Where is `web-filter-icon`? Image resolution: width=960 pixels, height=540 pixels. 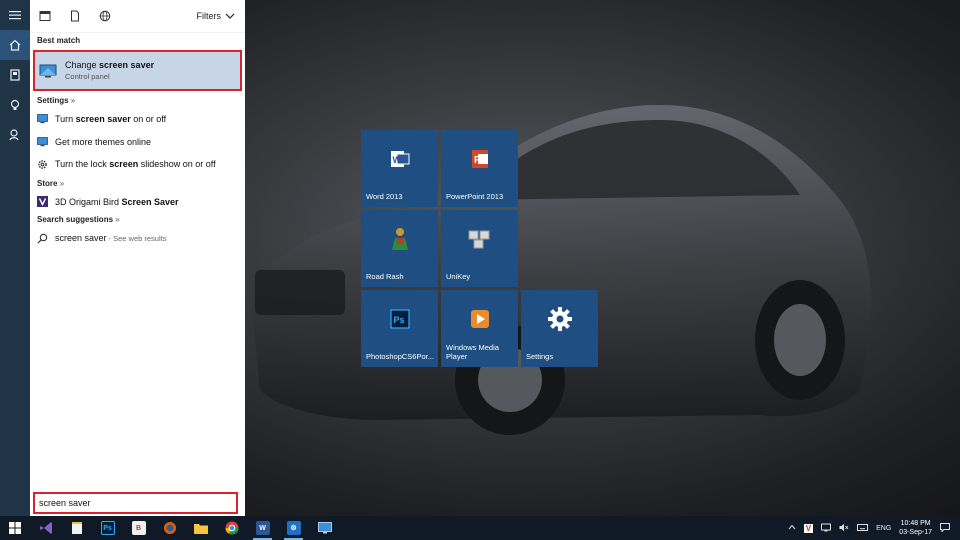 web-filter-icon is located at coordinates (105, 16).